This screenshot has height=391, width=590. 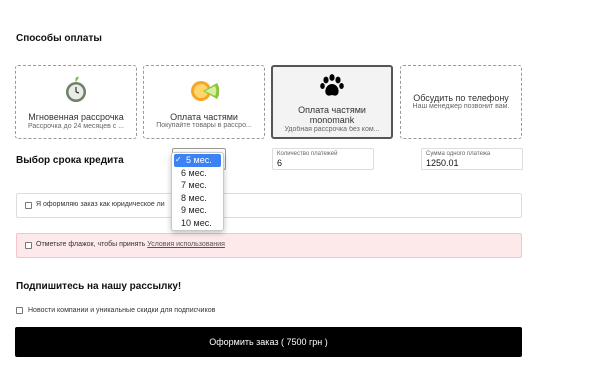 I want to click on place-order-button: Оформить заказ ( 7500 грн ), so click(x=268, y=342).